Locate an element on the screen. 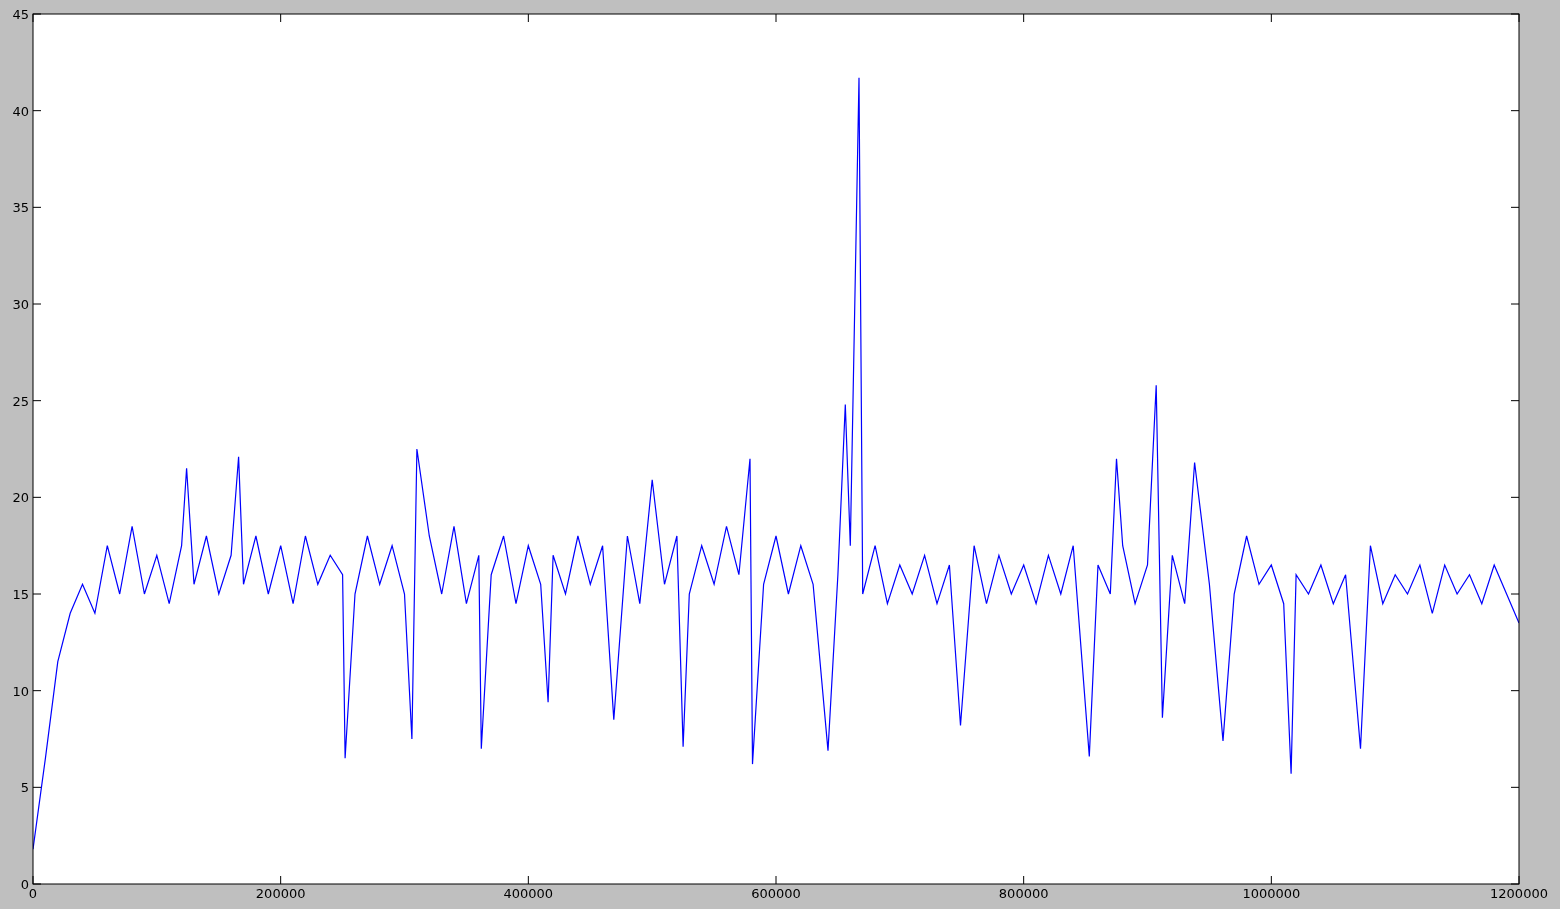  x-tick-label: 600000 is located at coordinates (776, 893).